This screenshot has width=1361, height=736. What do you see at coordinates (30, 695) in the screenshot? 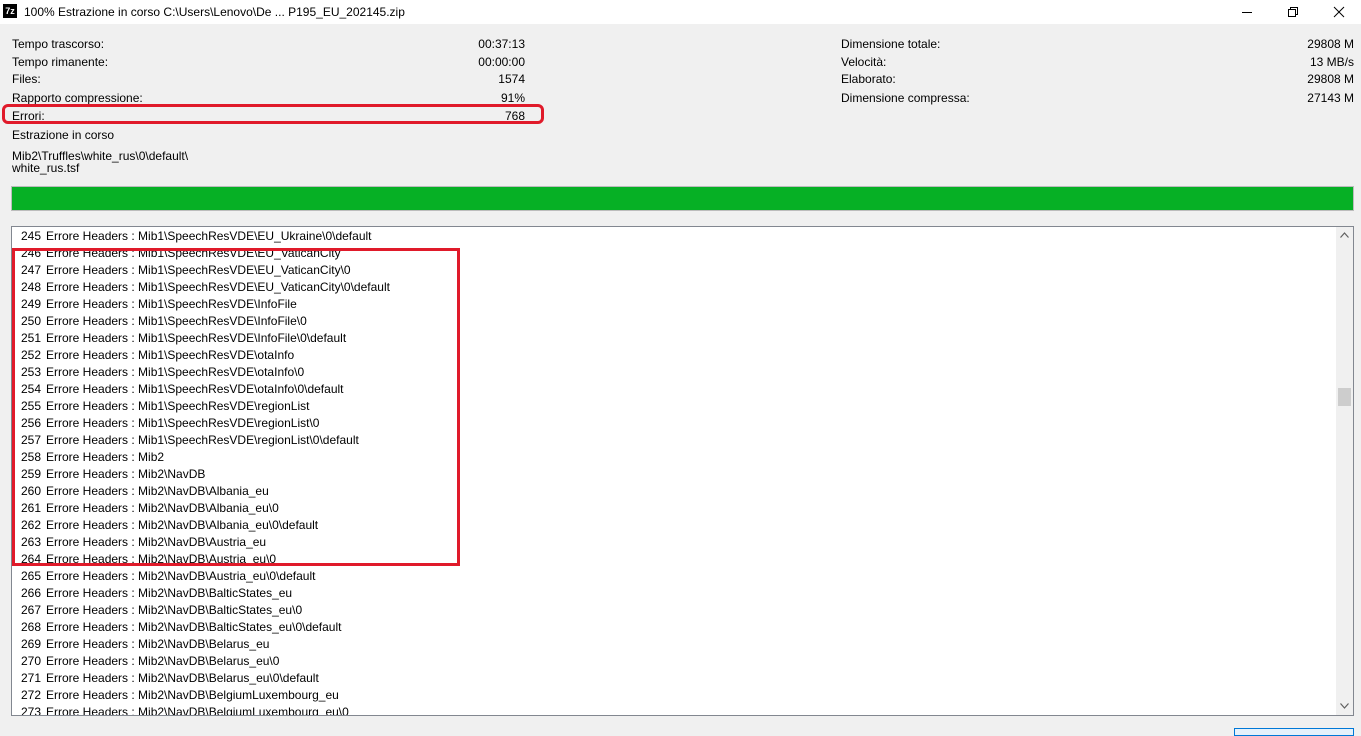
I see `log-row-number: 272` at bounding box center [30, 695].